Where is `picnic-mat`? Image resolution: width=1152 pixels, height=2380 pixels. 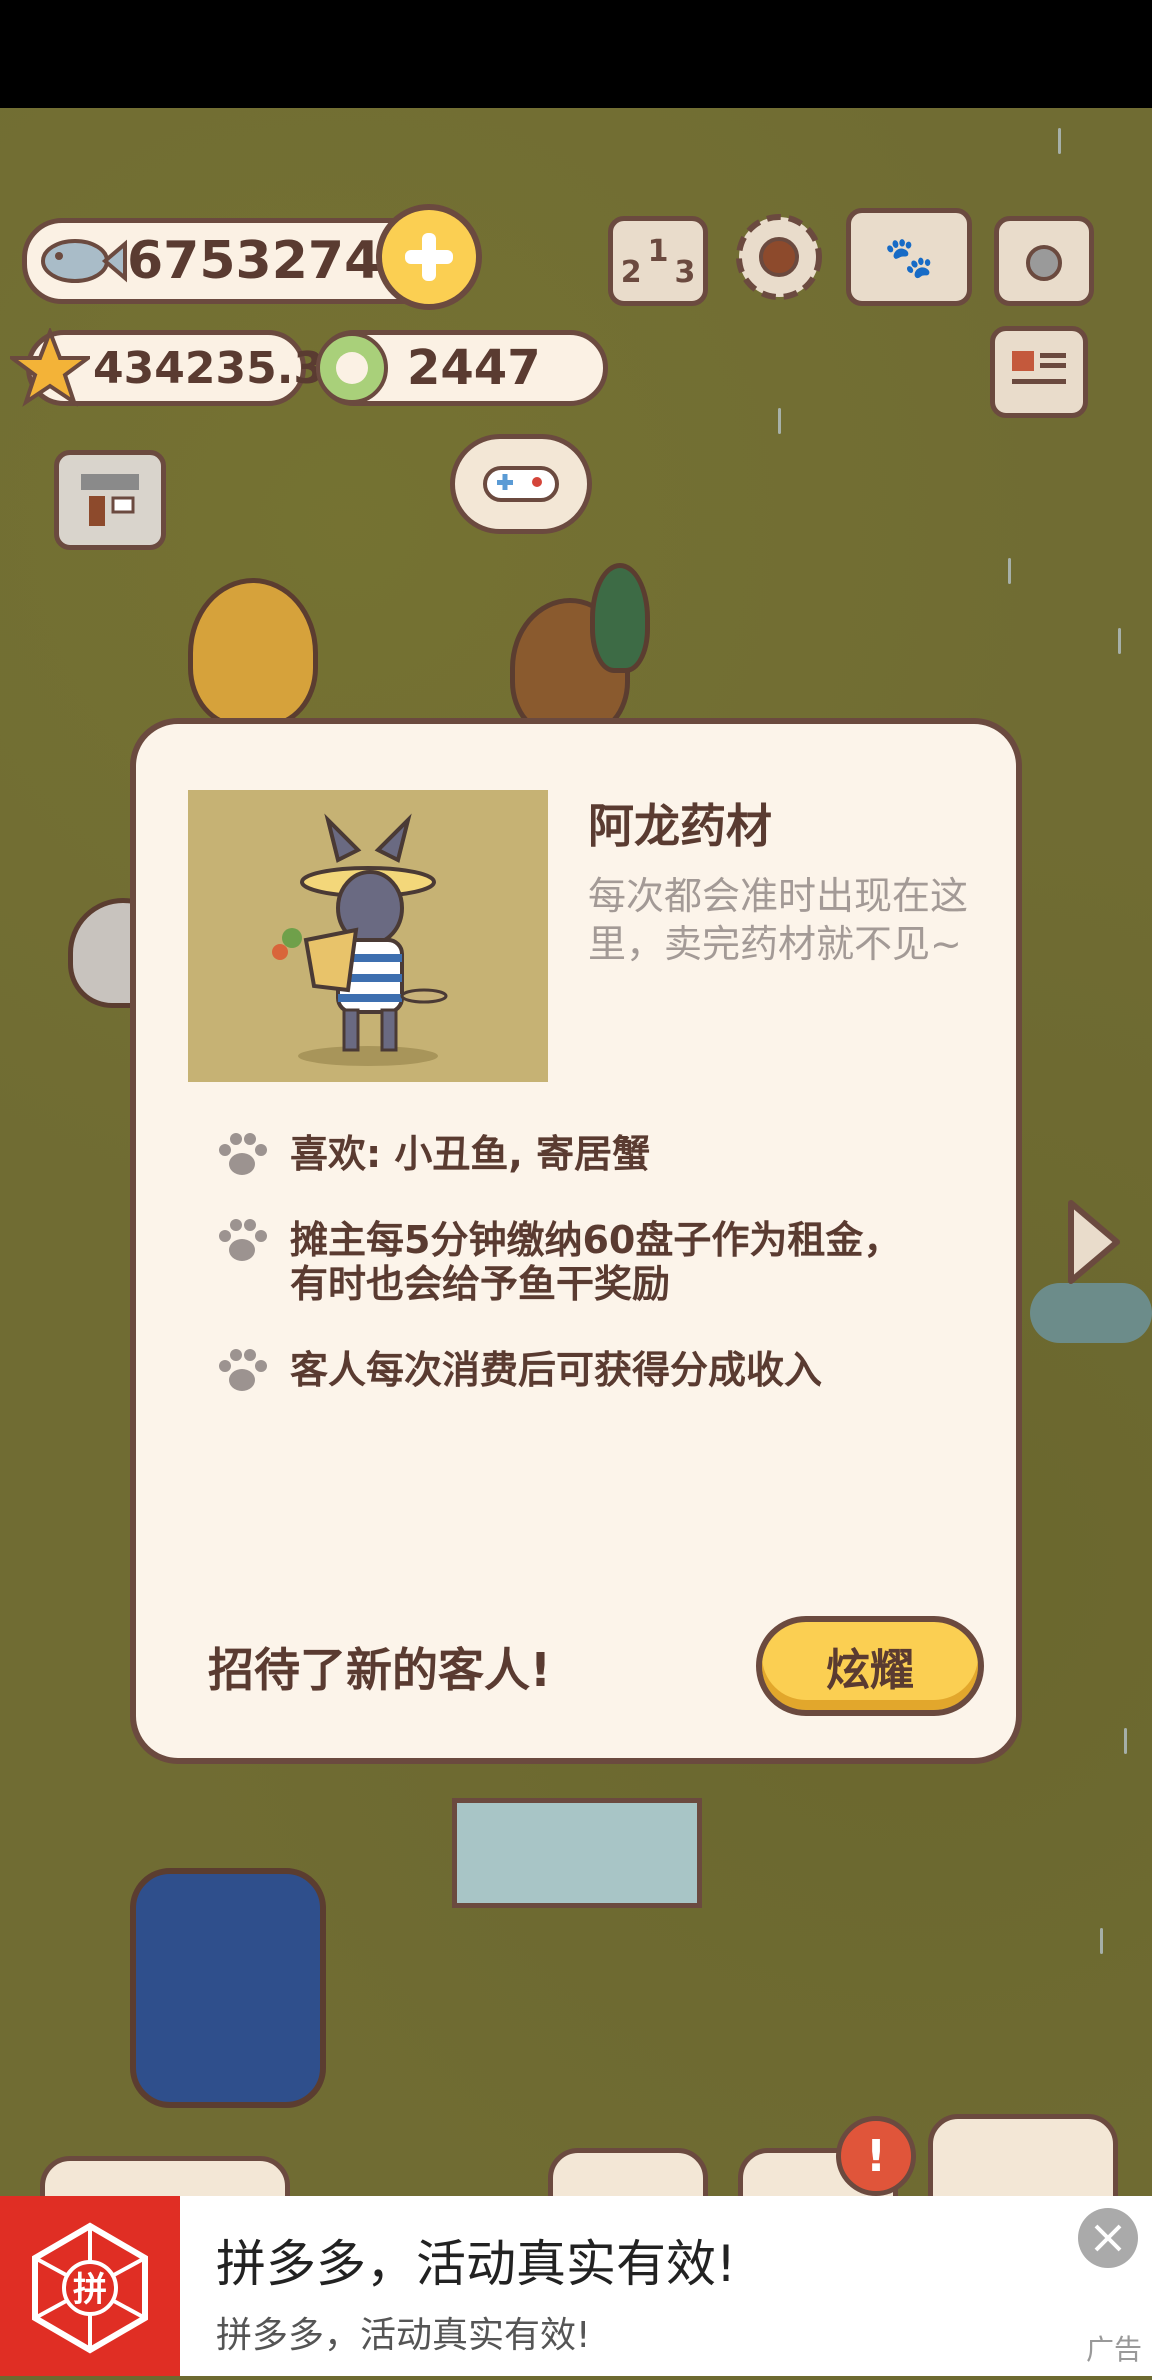 picnic-mat is located at coordinates (577, 1853).